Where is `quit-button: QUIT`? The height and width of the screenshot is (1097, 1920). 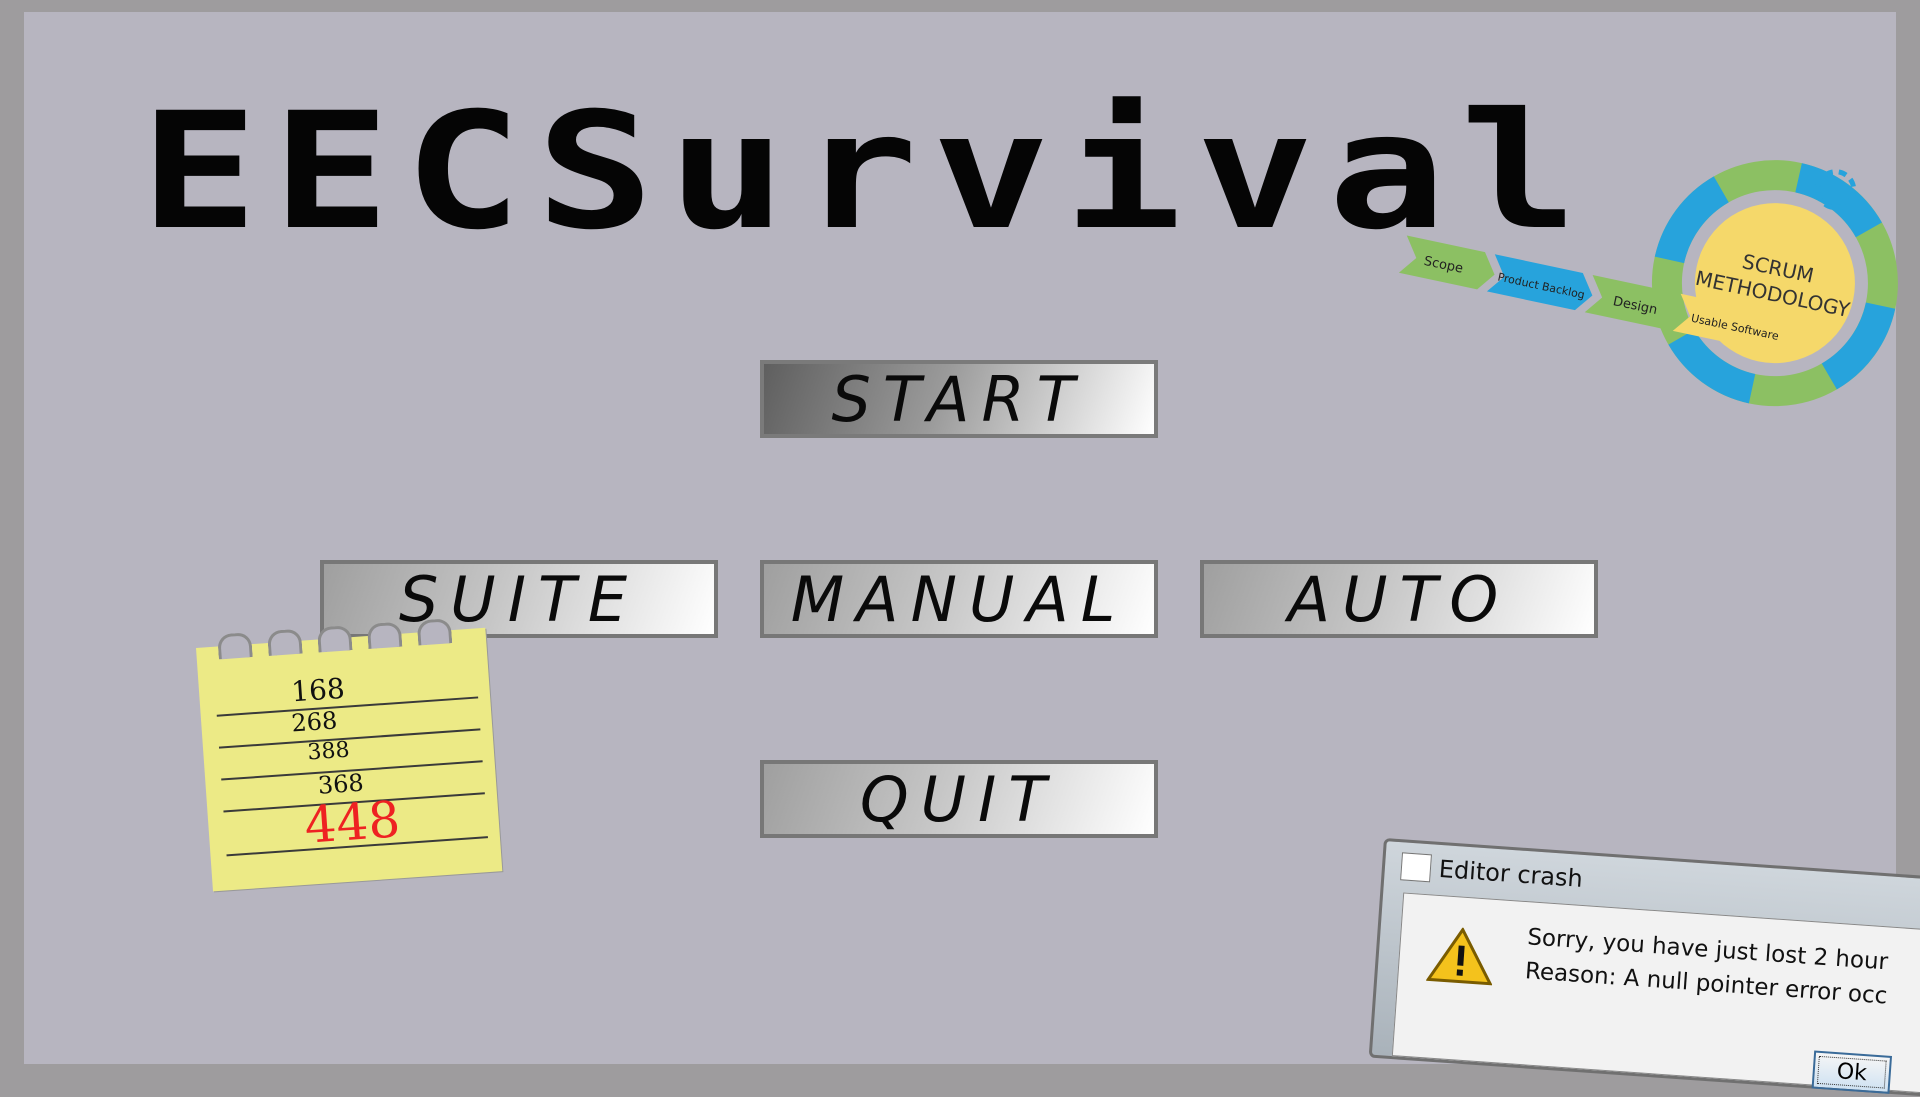
quit-button: QUIT is located at coordinates (959, 799).